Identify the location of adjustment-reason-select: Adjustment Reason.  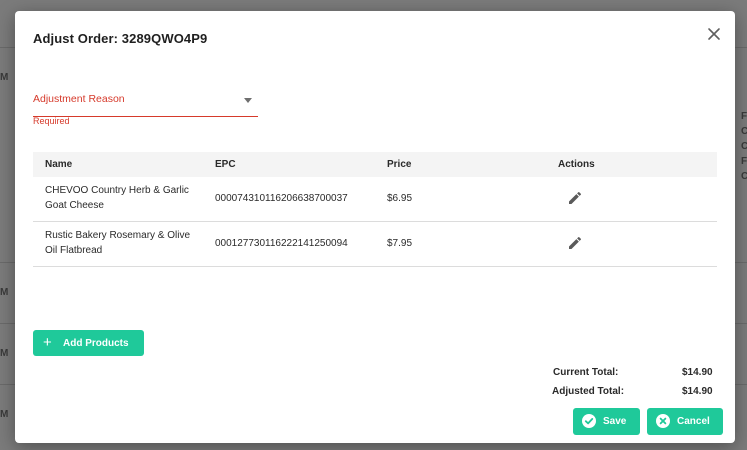
(145, 105).